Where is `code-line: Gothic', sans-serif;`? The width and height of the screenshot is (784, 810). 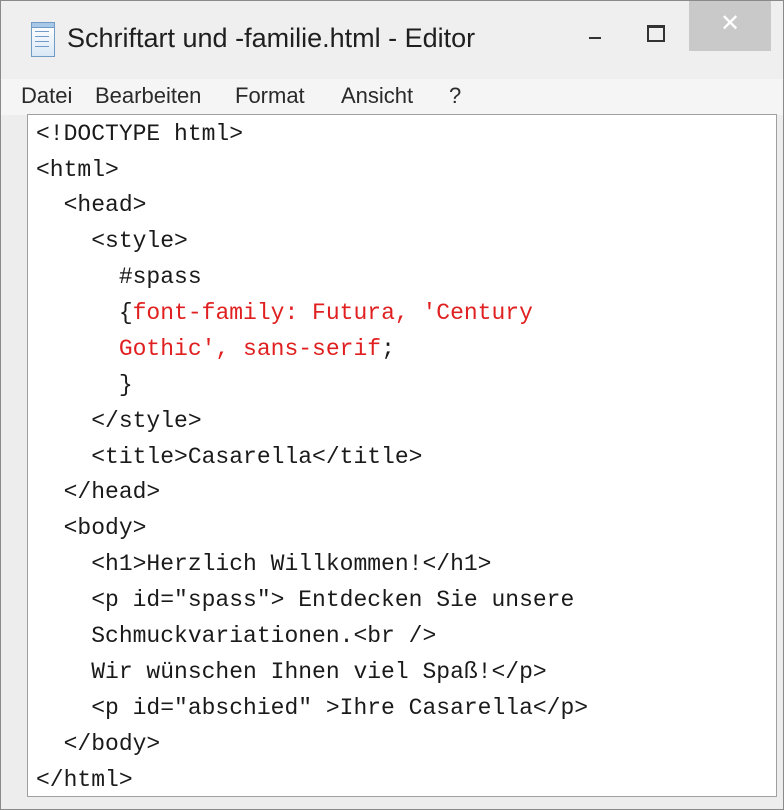
code-line: Gothic', sans-serif; is located at coordinates (215, 349).